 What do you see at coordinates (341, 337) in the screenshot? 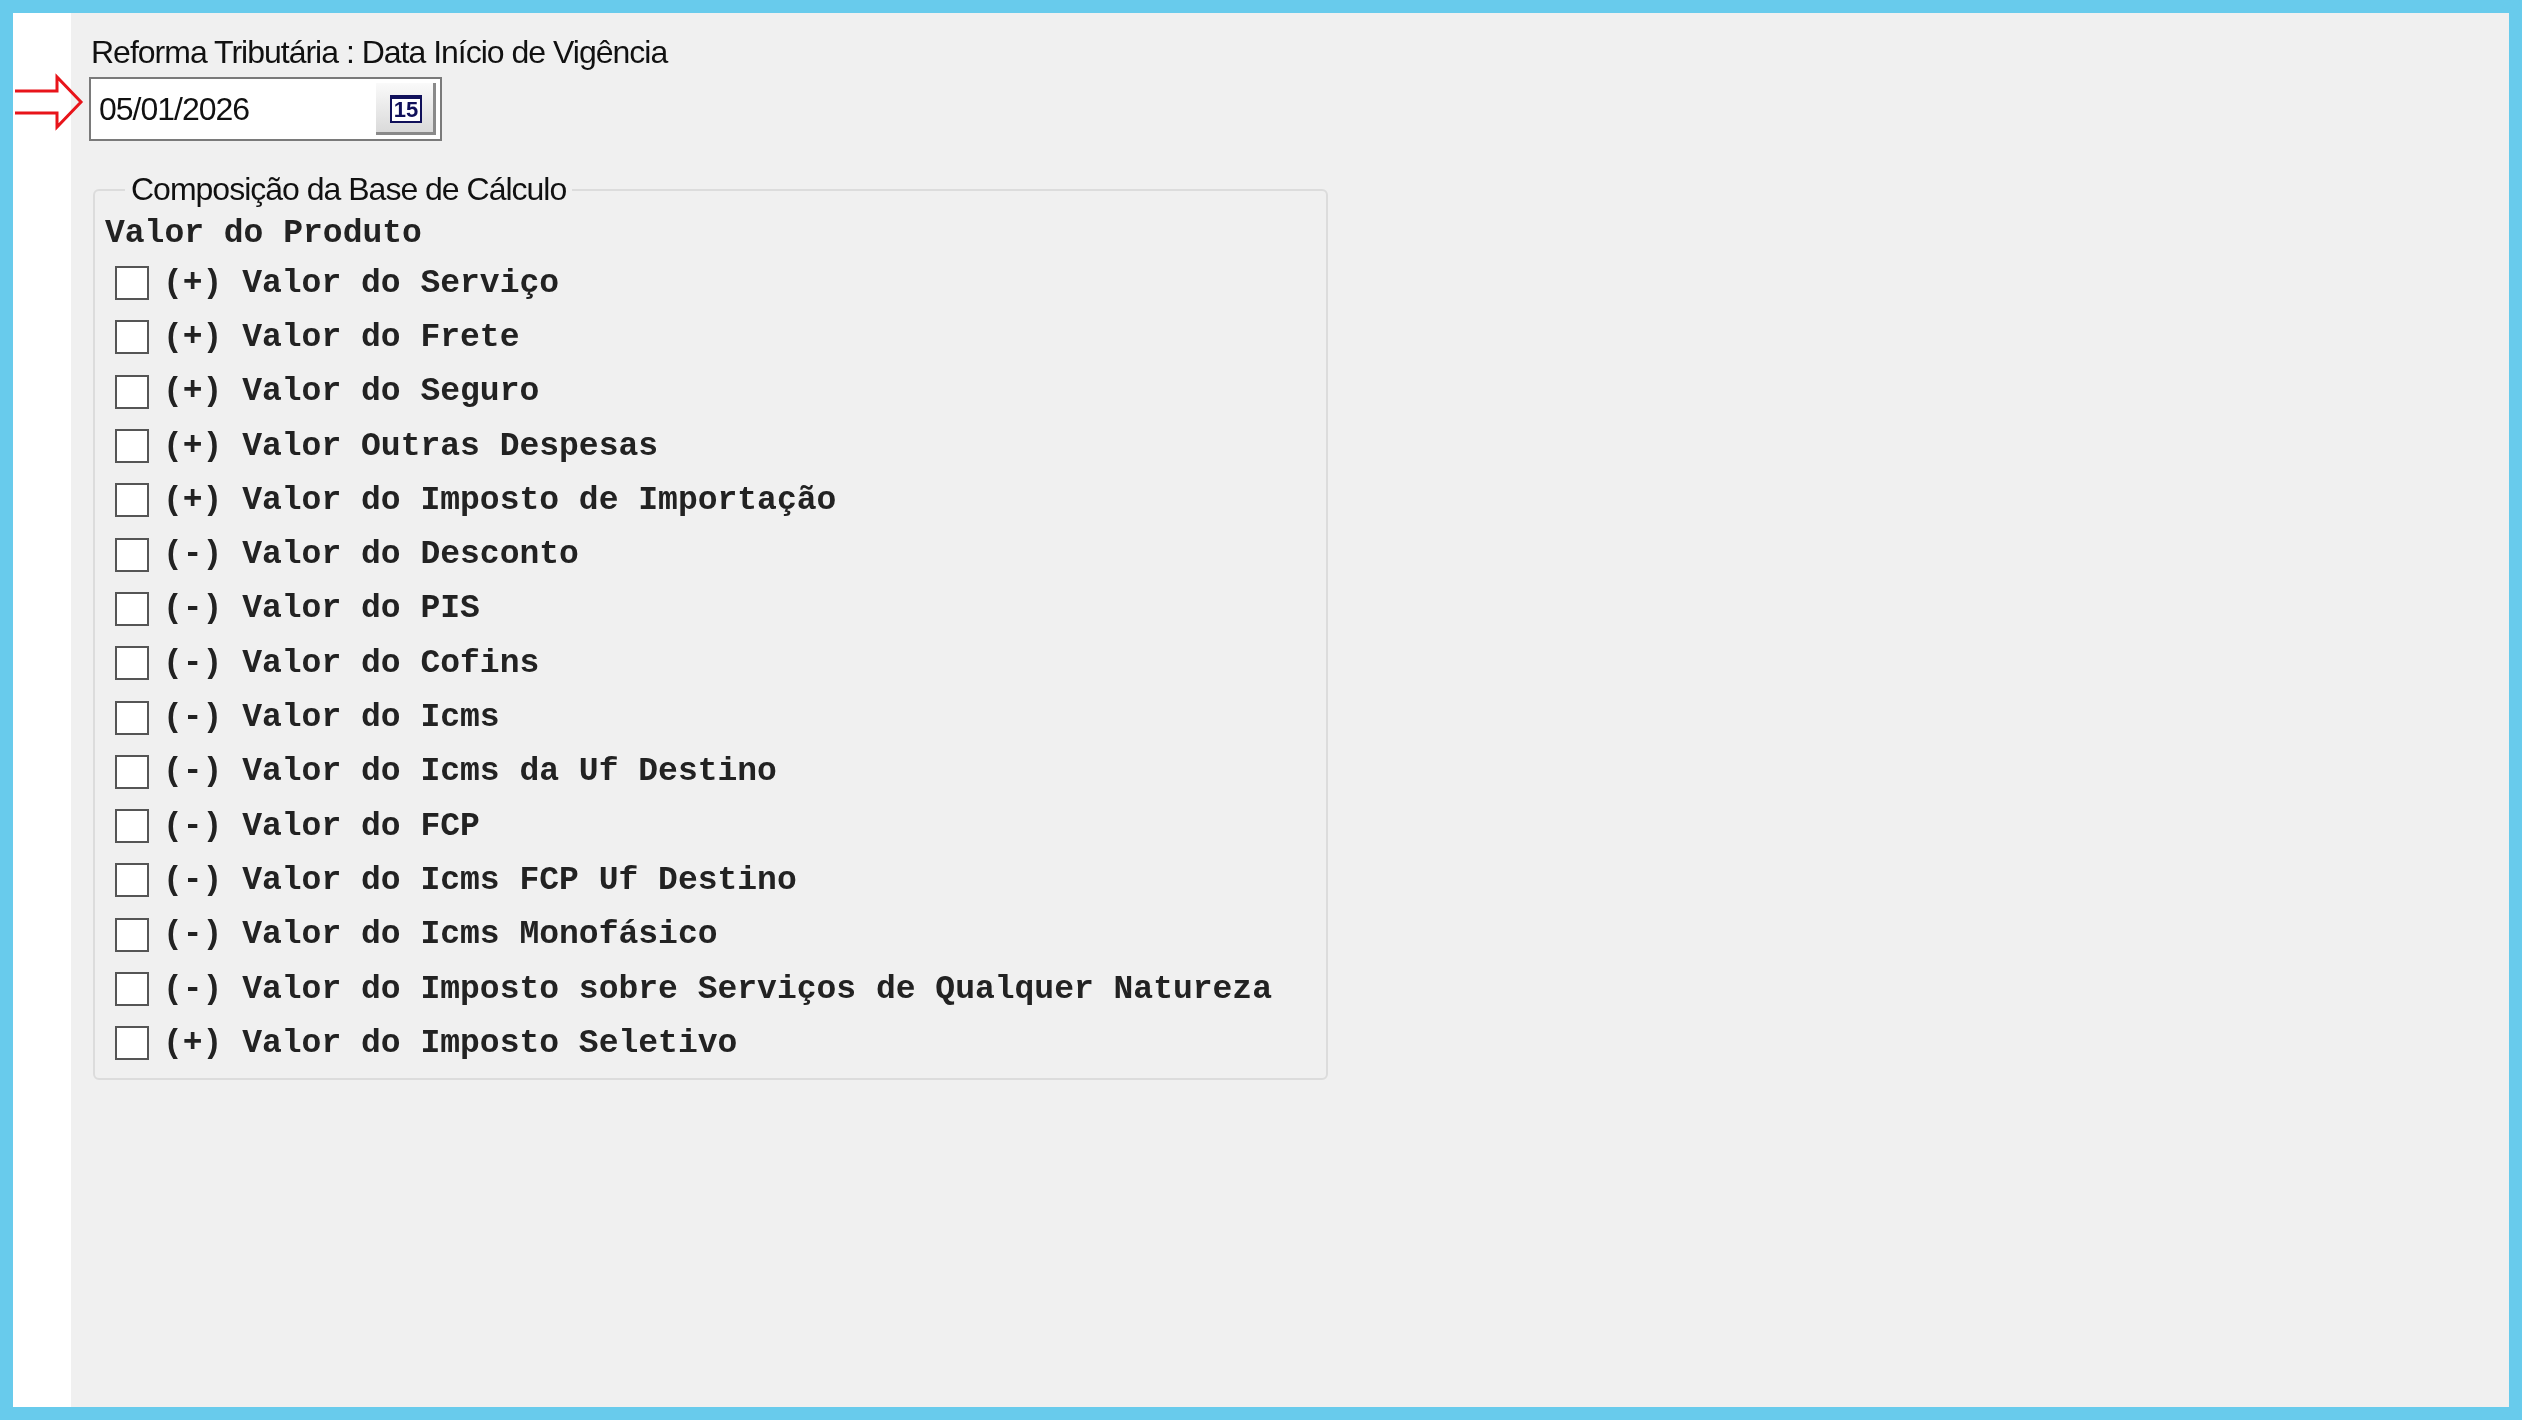
I see `checkbox-label: (+) Valor do Frete` at bounding box center [341, 337].